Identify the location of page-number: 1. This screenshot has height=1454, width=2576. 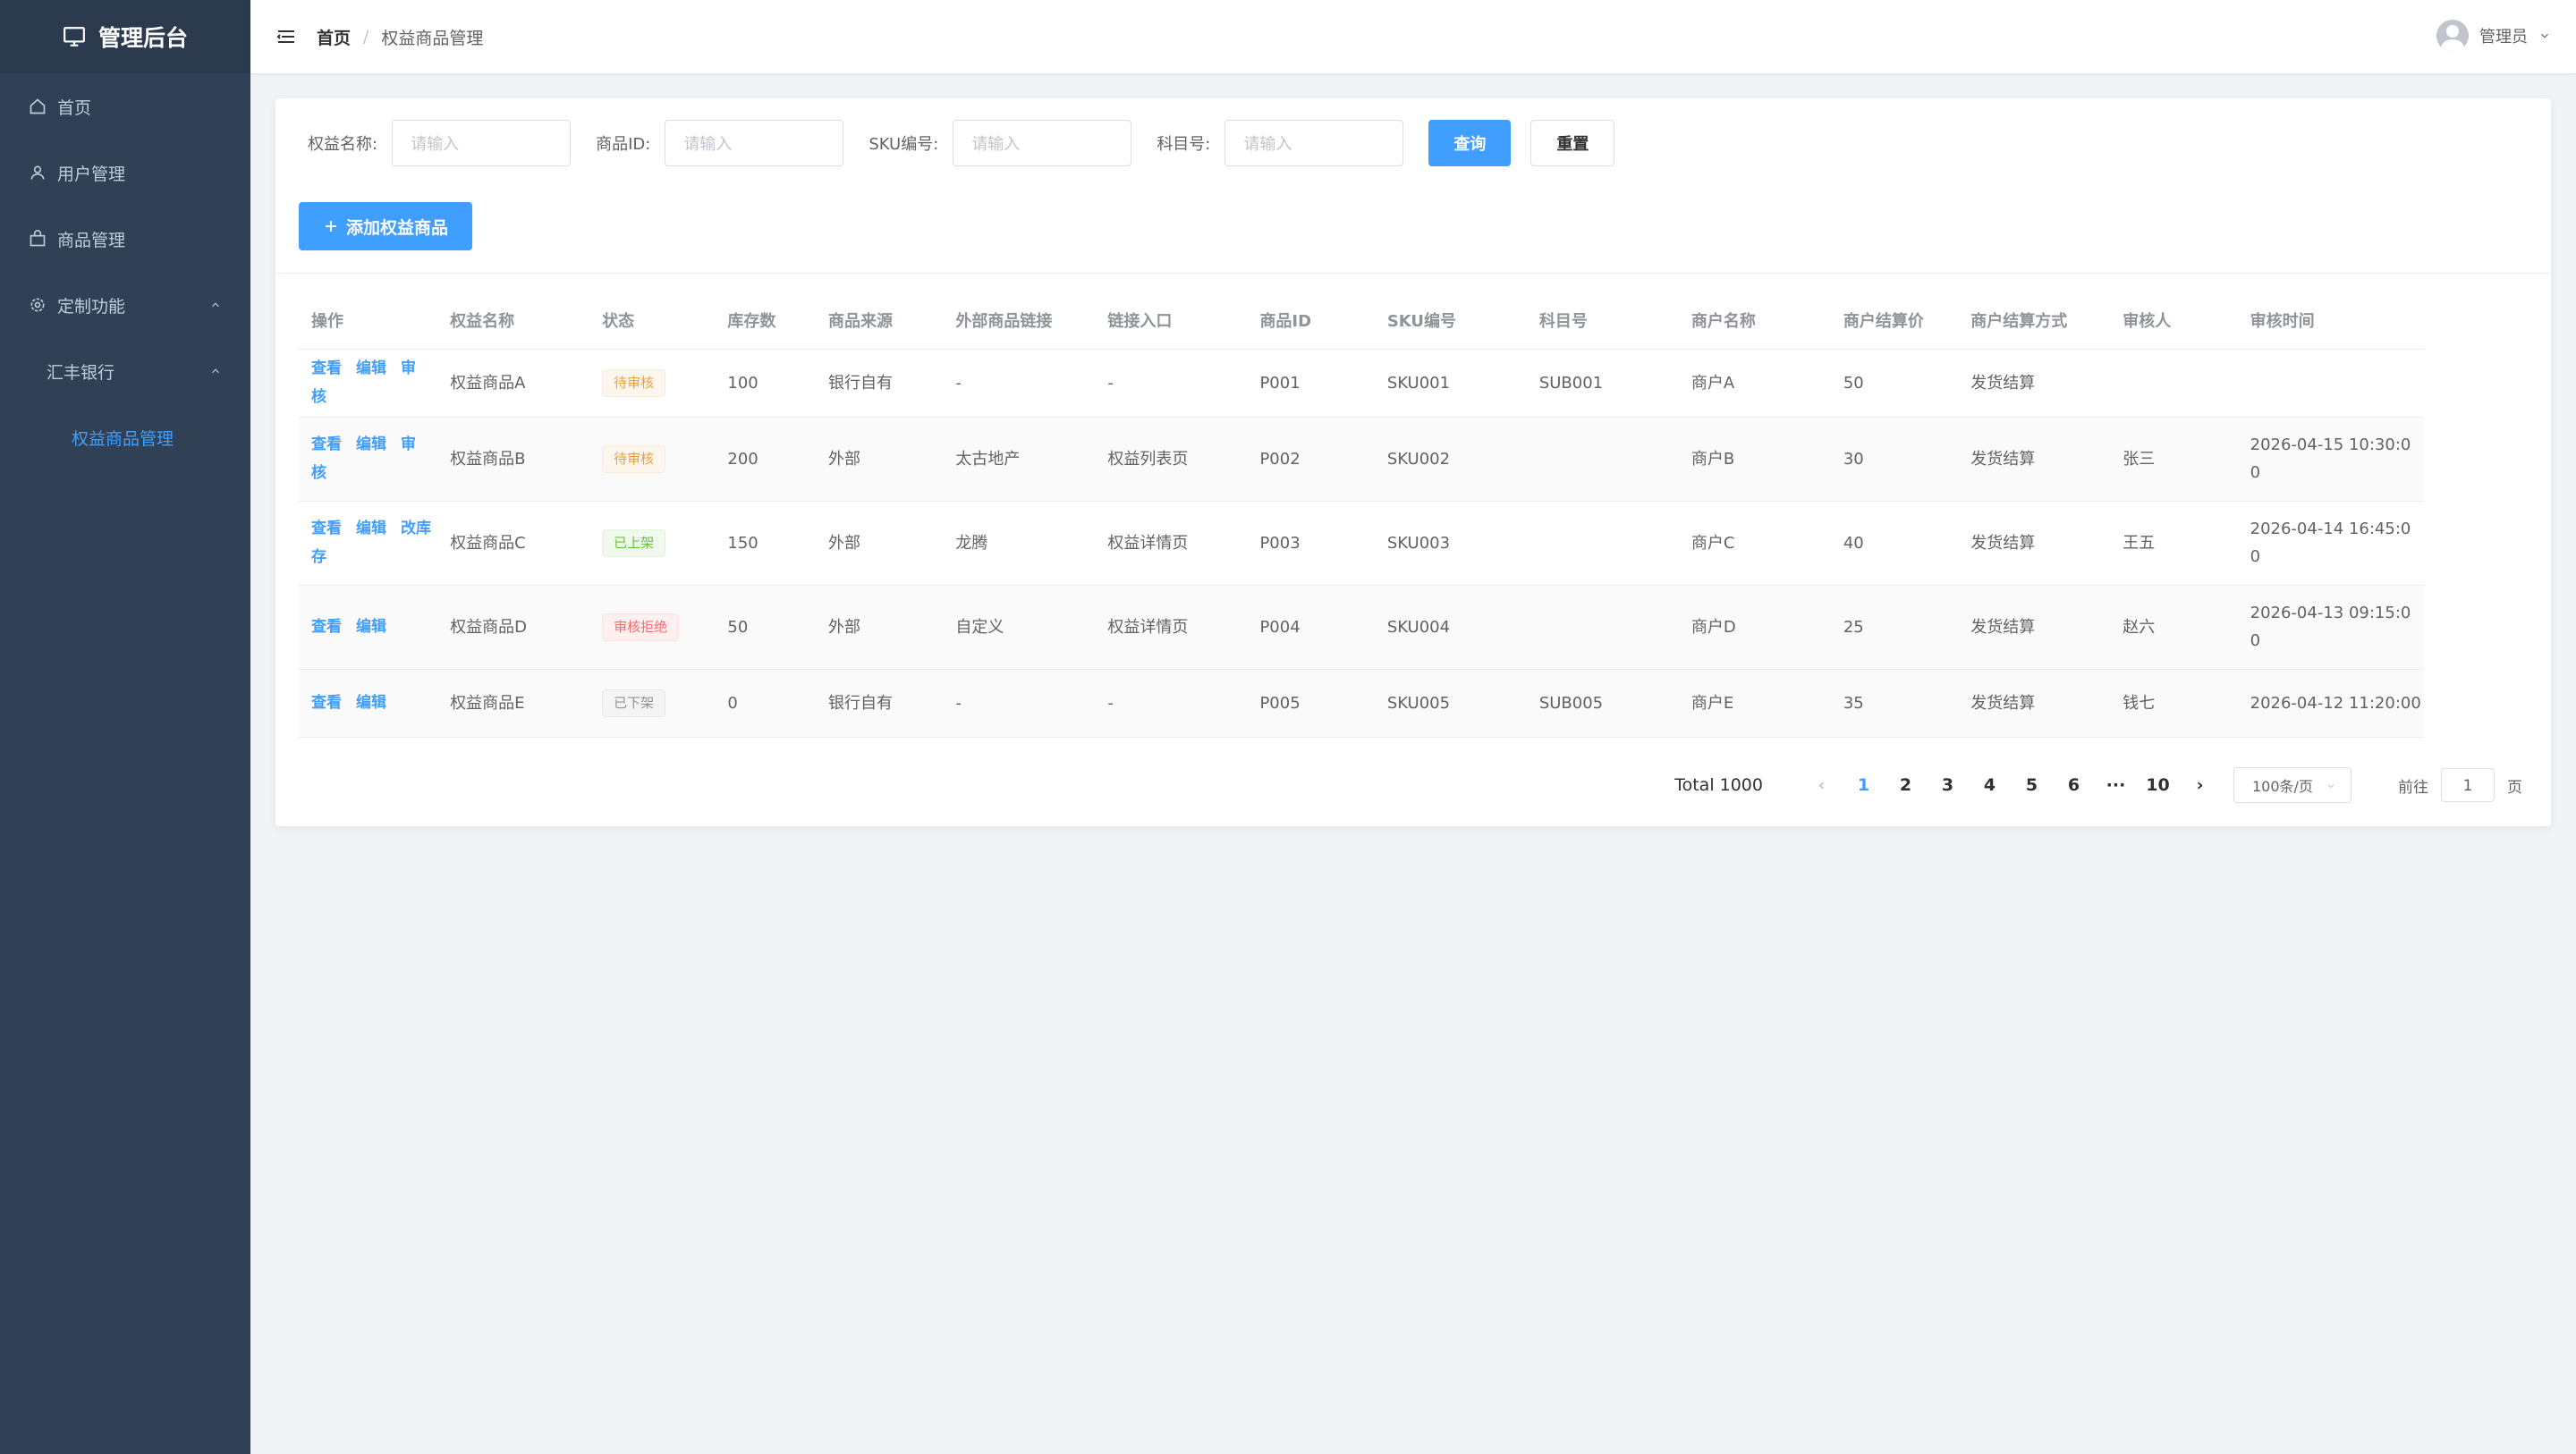
(1864, 785).